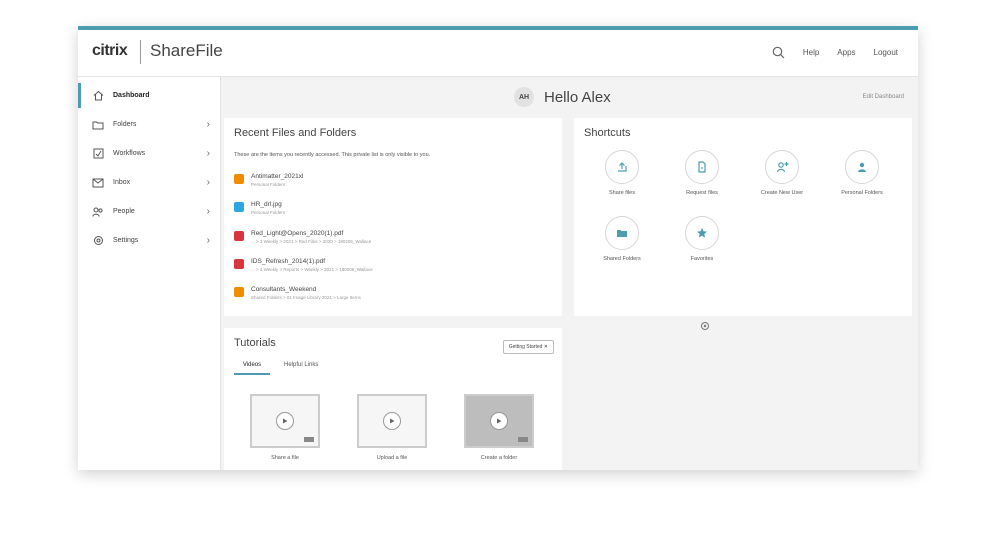  I want to click on dashboard-greeting: AH Hello Alex, so click(562, 97).